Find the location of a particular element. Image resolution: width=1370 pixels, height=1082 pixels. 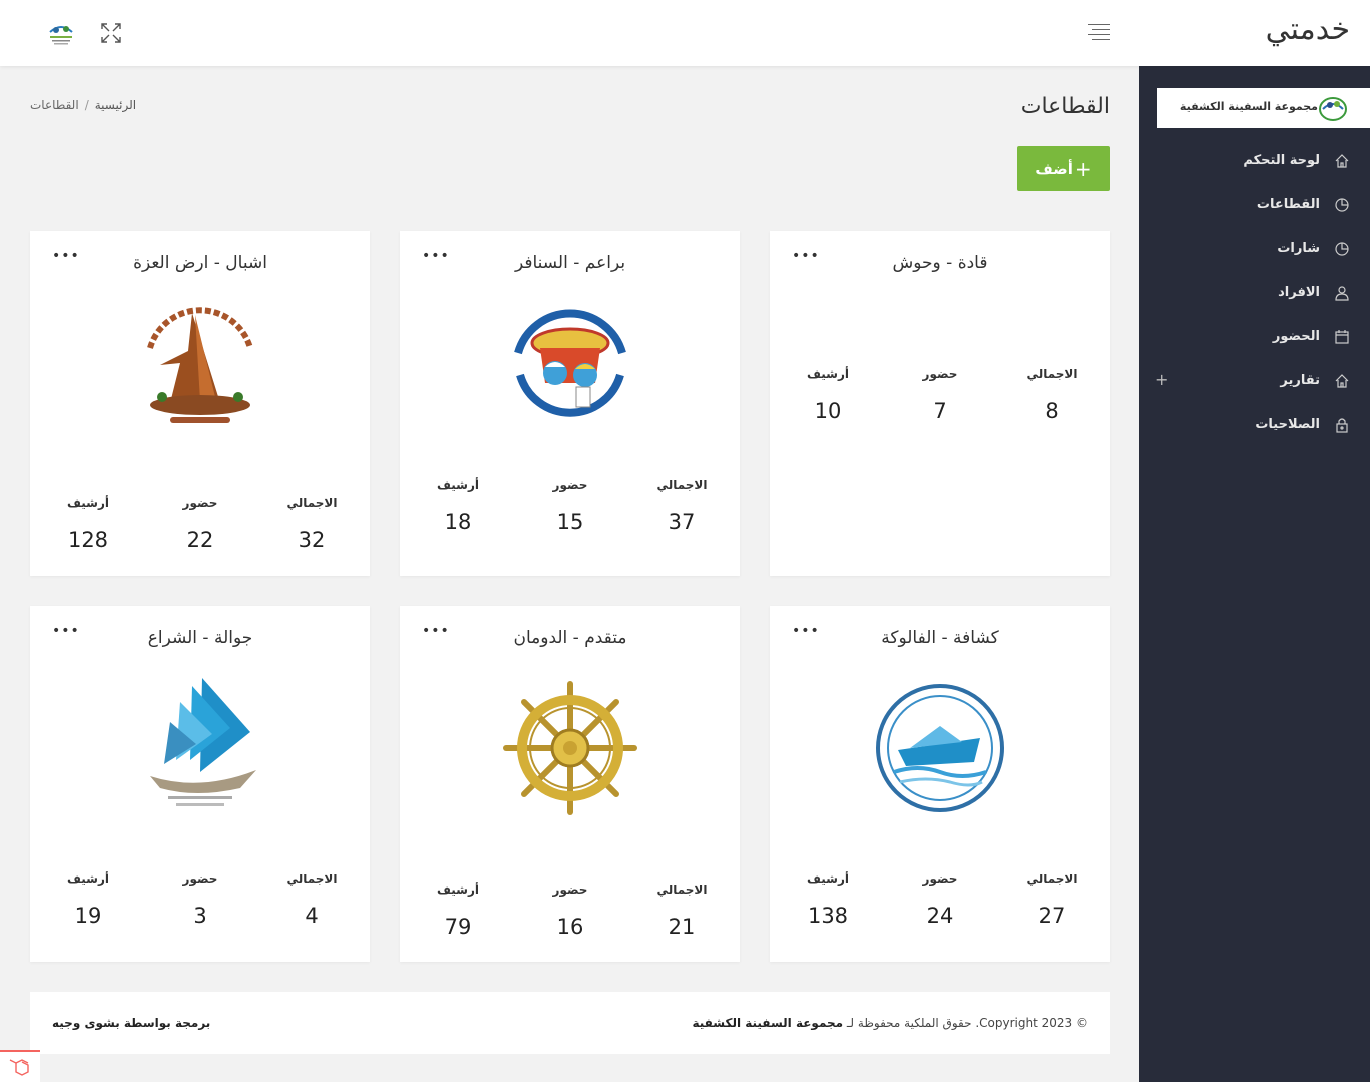

sector-title: متقدم - الدومان is located at coordinates (570, 638).